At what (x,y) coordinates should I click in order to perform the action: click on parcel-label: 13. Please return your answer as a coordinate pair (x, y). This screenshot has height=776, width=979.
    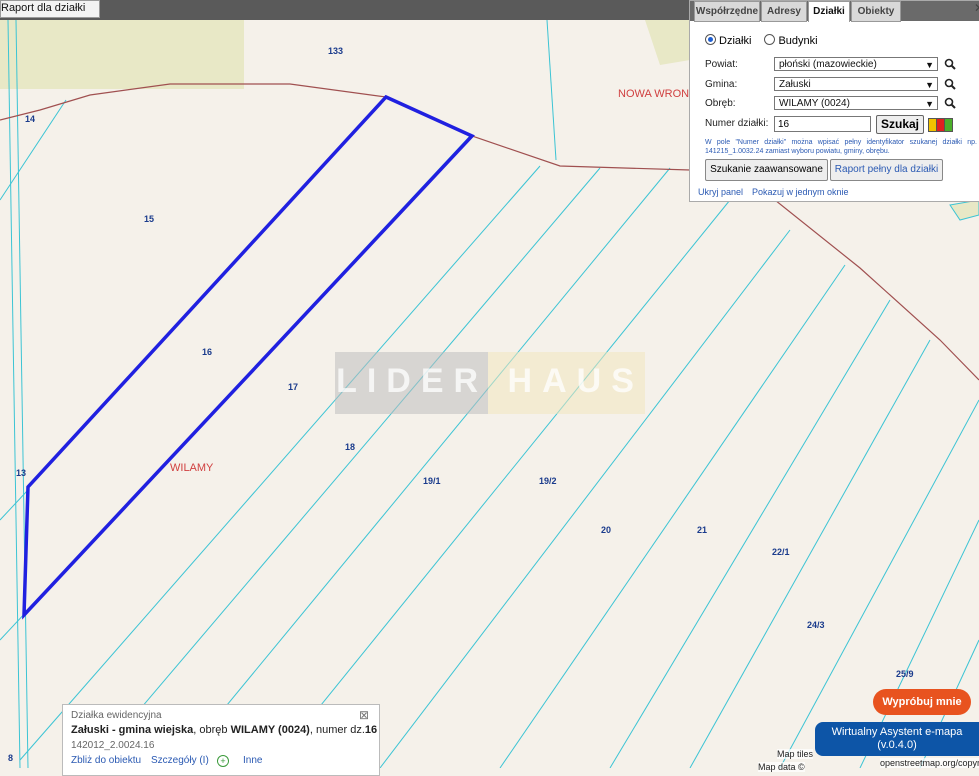
    Looking at the image, I should click on (21, 473).